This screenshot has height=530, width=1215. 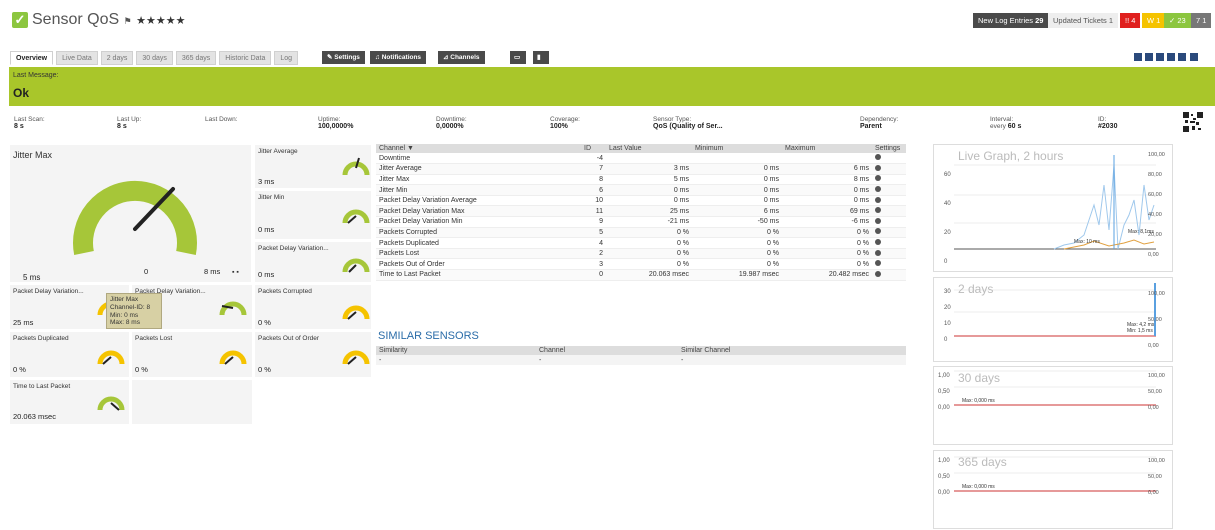 I want to click on gauge-panel-jitter-min: Jitter Min 0 ms, so click(x=313, y=215).